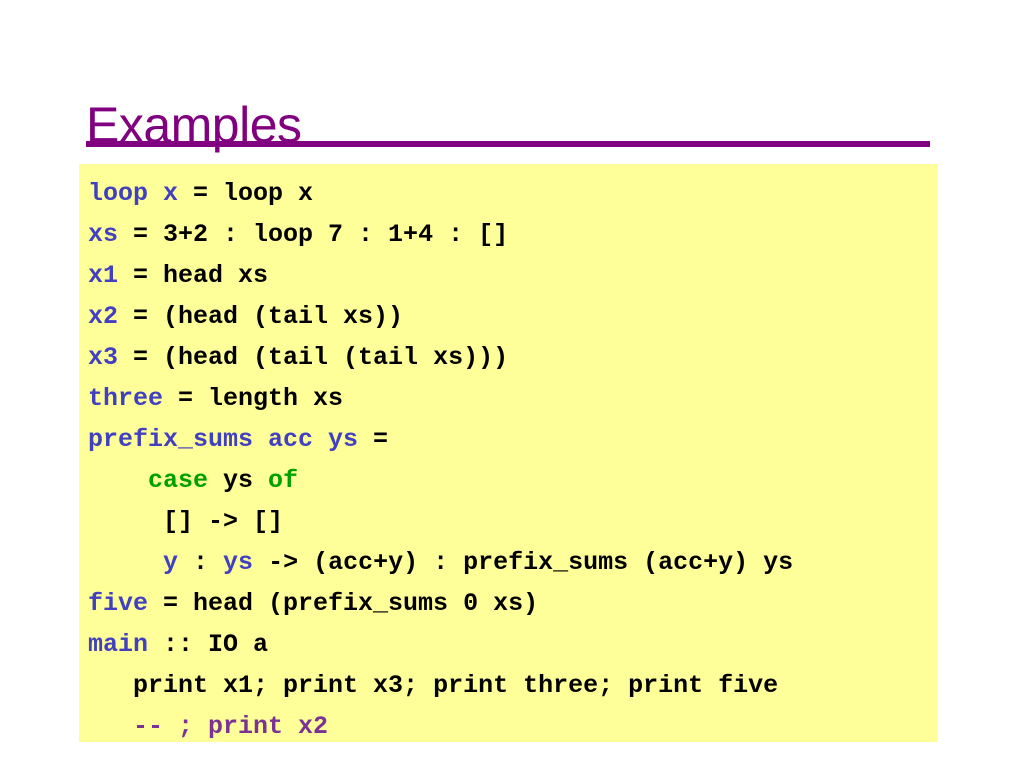  I want to click on code-token-def: three, so click(126, 398).